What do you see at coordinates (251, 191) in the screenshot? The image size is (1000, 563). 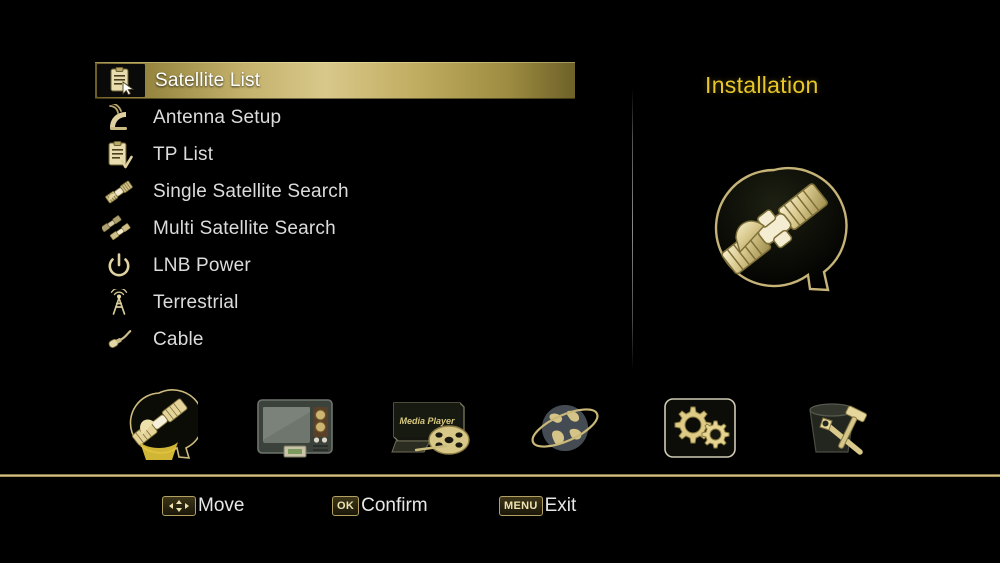 I see `menu-item-label: Single Satellite Search` at bounding box center [251, 191].